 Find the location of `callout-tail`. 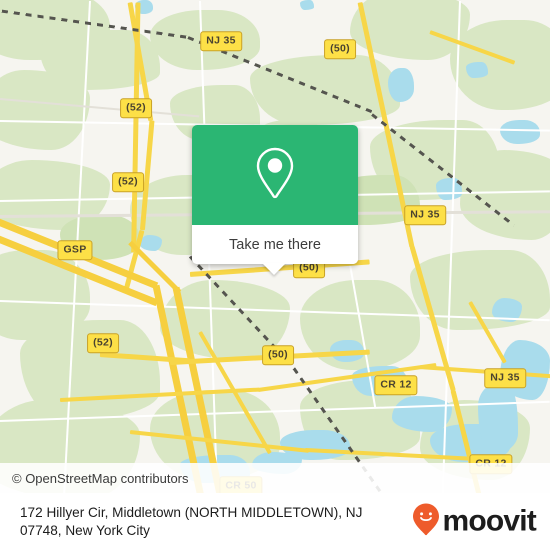

callout-tail is located at coordinates (274, 269).